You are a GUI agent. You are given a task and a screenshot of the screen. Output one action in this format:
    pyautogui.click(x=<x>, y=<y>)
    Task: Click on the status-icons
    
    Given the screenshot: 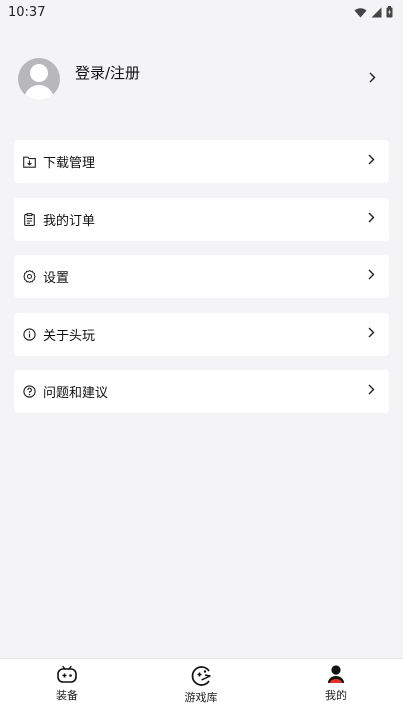 What is the action you would take?
    pyautogui.click(x=373, y=12)
    